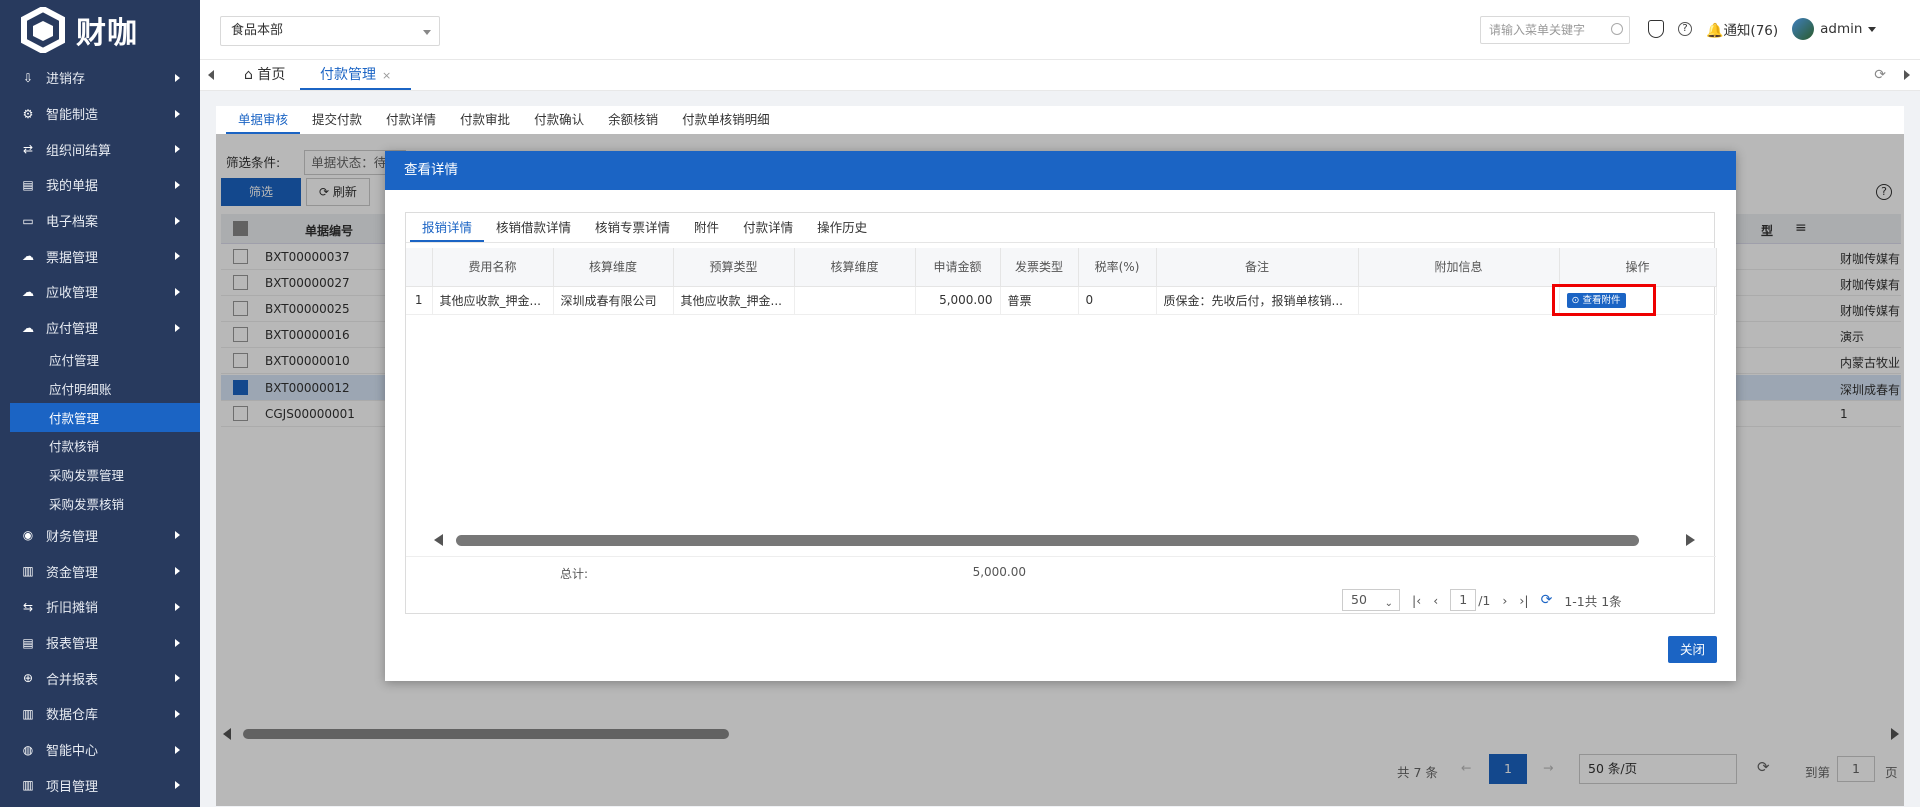  Describe the element at coordinates (356, 75) in the screenshot. I see `tab-payment-management: 付款管理 ×` at that location.